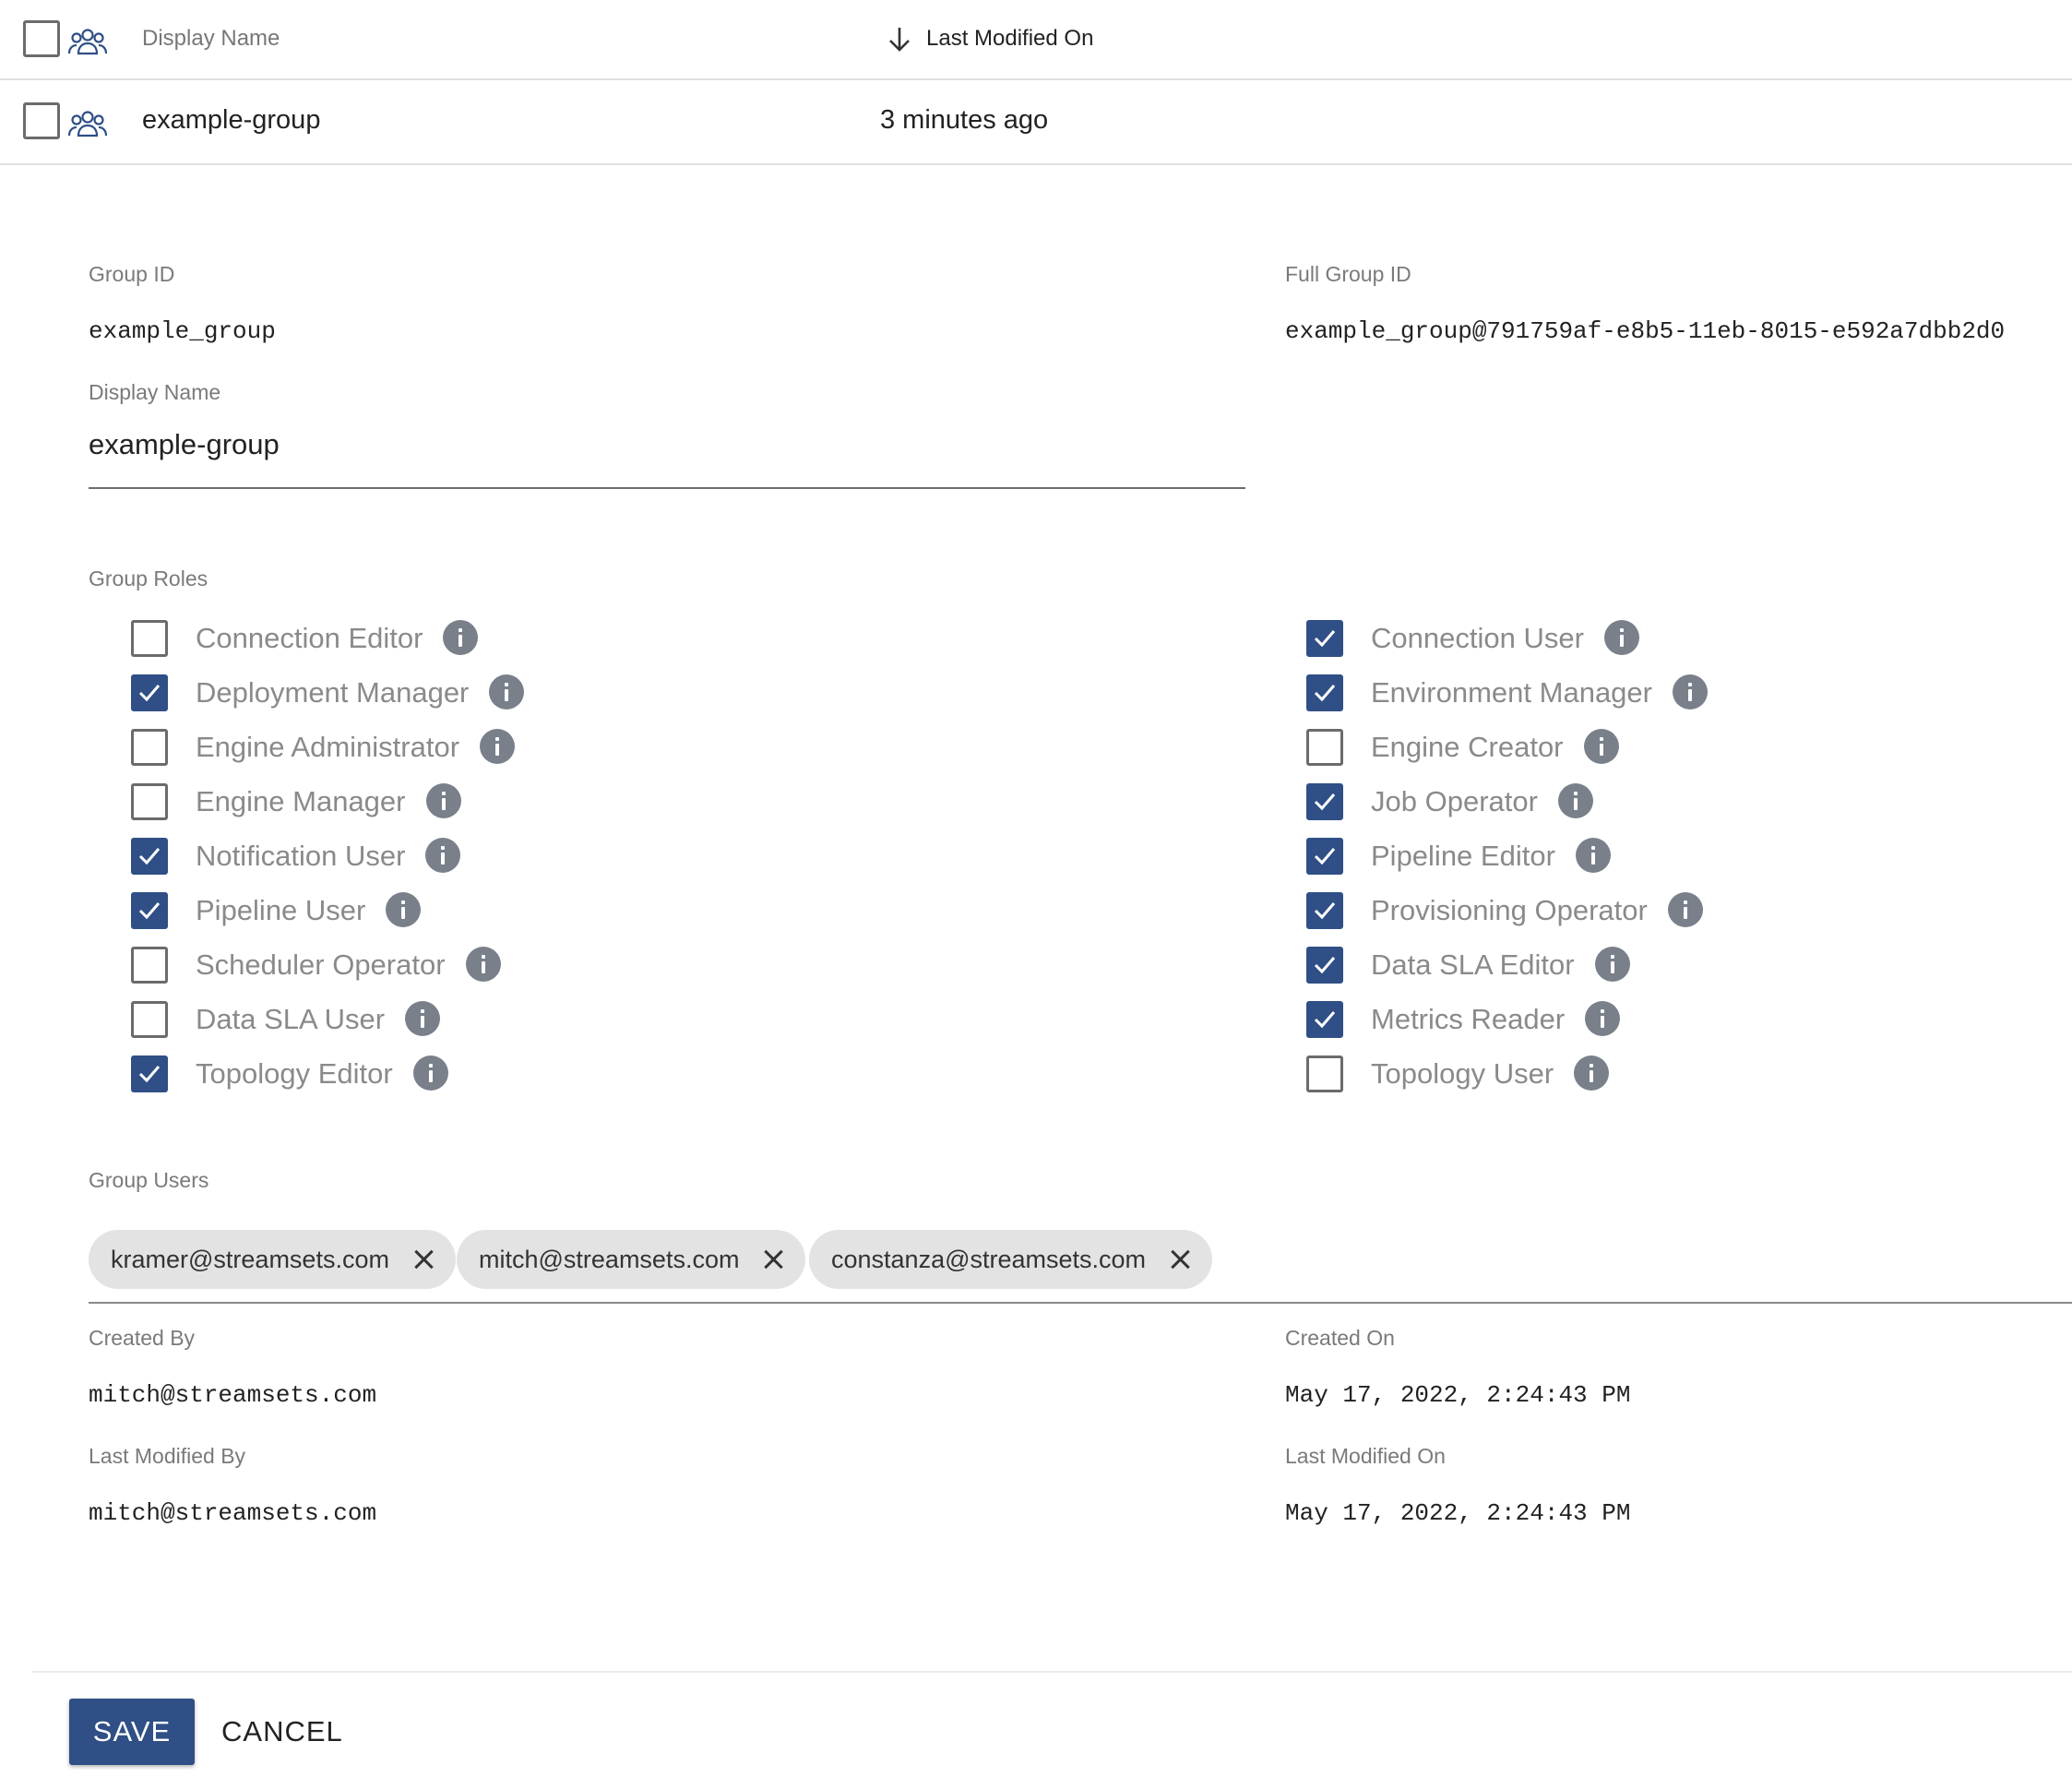 Image resolution: width=2072 pixels, height=1777 pixels. I want to click on user-chip: kramer@streamsets.com, so click(272, 1259).